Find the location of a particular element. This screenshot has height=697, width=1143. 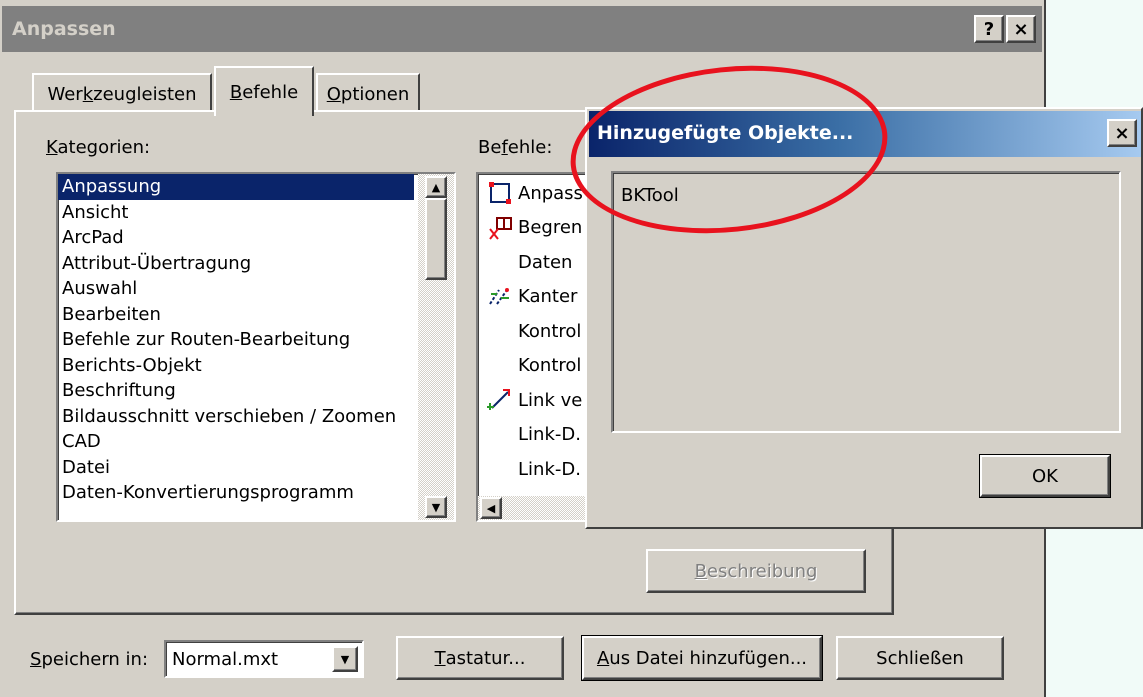

ok-button: OK is located at coordinates (1045, 476).